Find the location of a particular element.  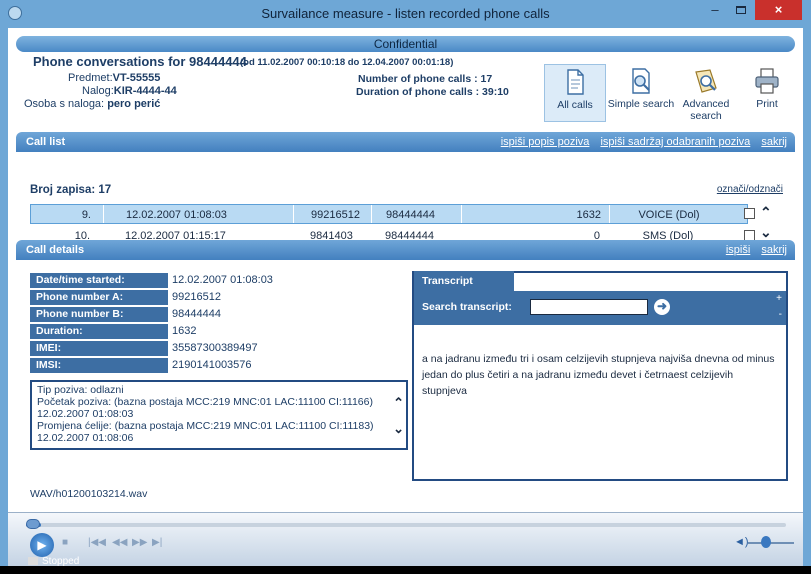

previous-icon: |◀◀ is located at coordinates (97, 542).